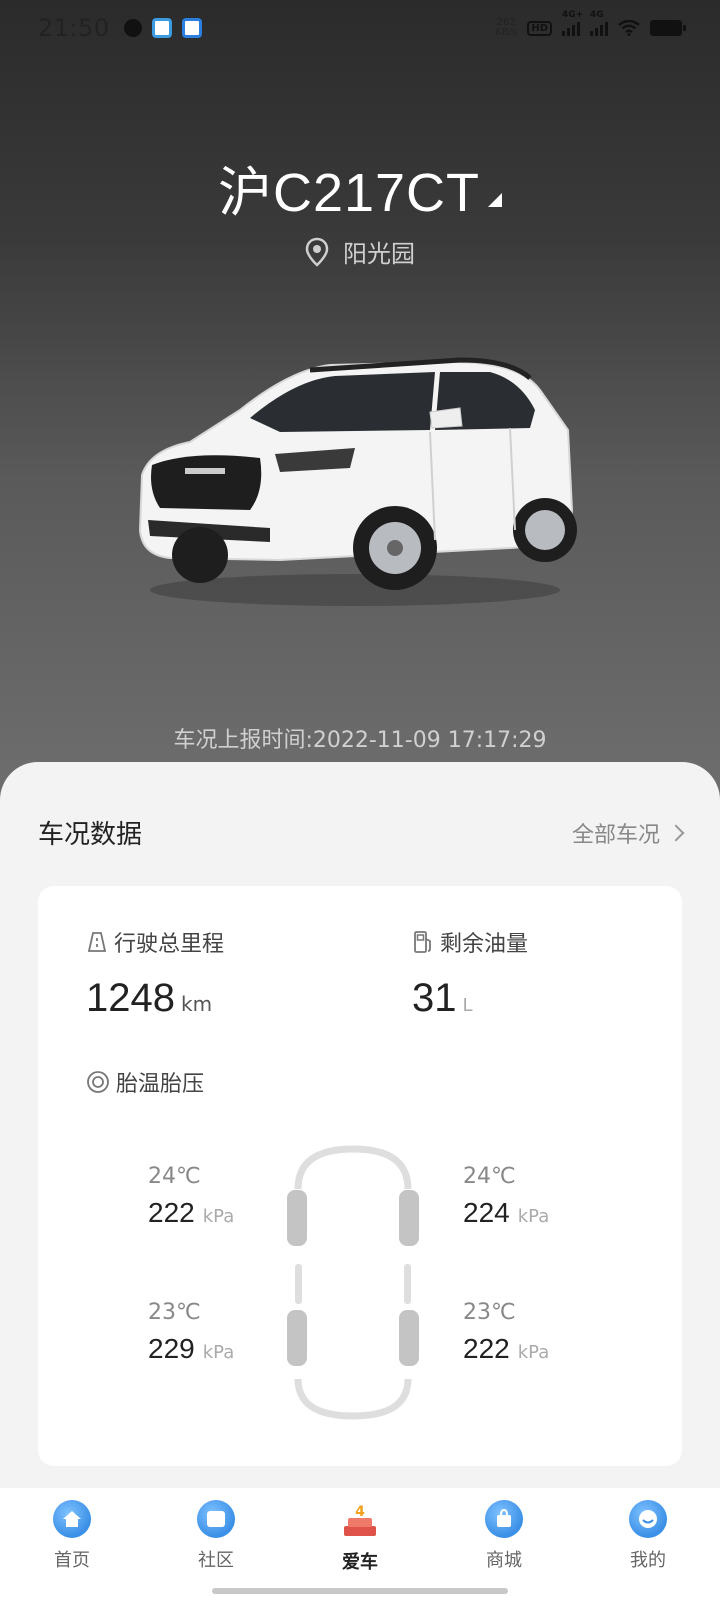 The height and width of the screenshot is (1600, 720). Describe the element at coordinates (297, 1218) in the screenshot. I see `wheel-front-left` at that location.